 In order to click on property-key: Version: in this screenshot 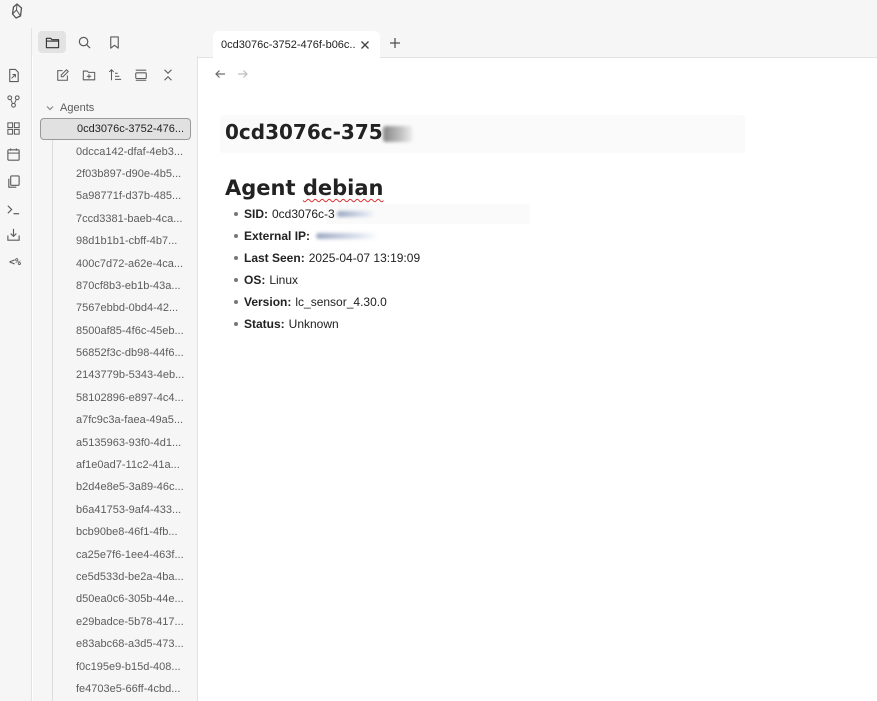, I will do `click(268, 302)`.